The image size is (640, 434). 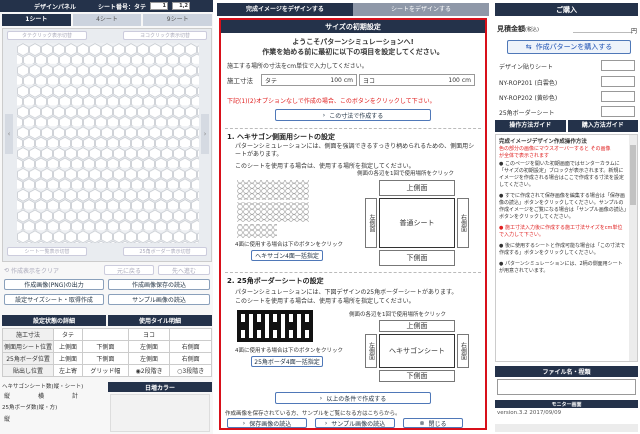 I want to click on tate-field: タテ 100 cm, so click(x=309, y=80).